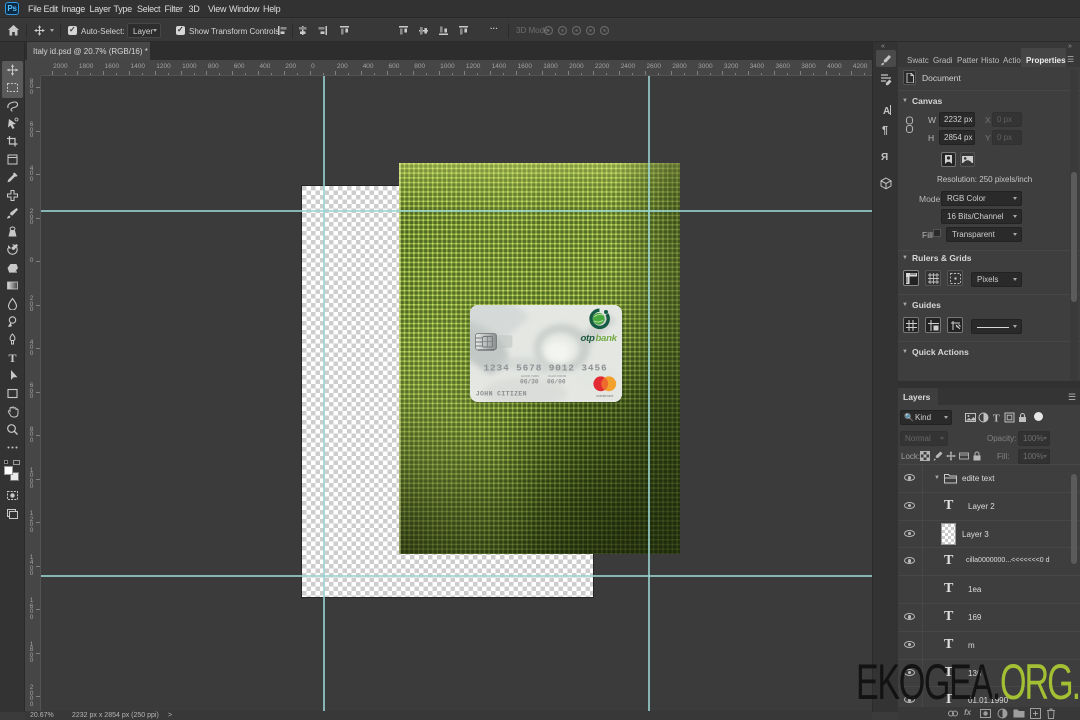  I want to click on svg-text: 06/30, so click(529, 381).